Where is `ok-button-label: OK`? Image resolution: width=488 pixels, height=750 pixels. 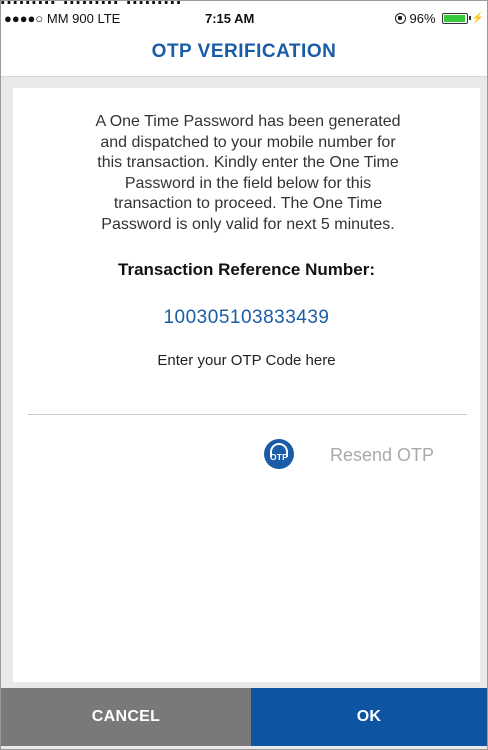
ok-button-label: OK is located at coordinates (369, 716).